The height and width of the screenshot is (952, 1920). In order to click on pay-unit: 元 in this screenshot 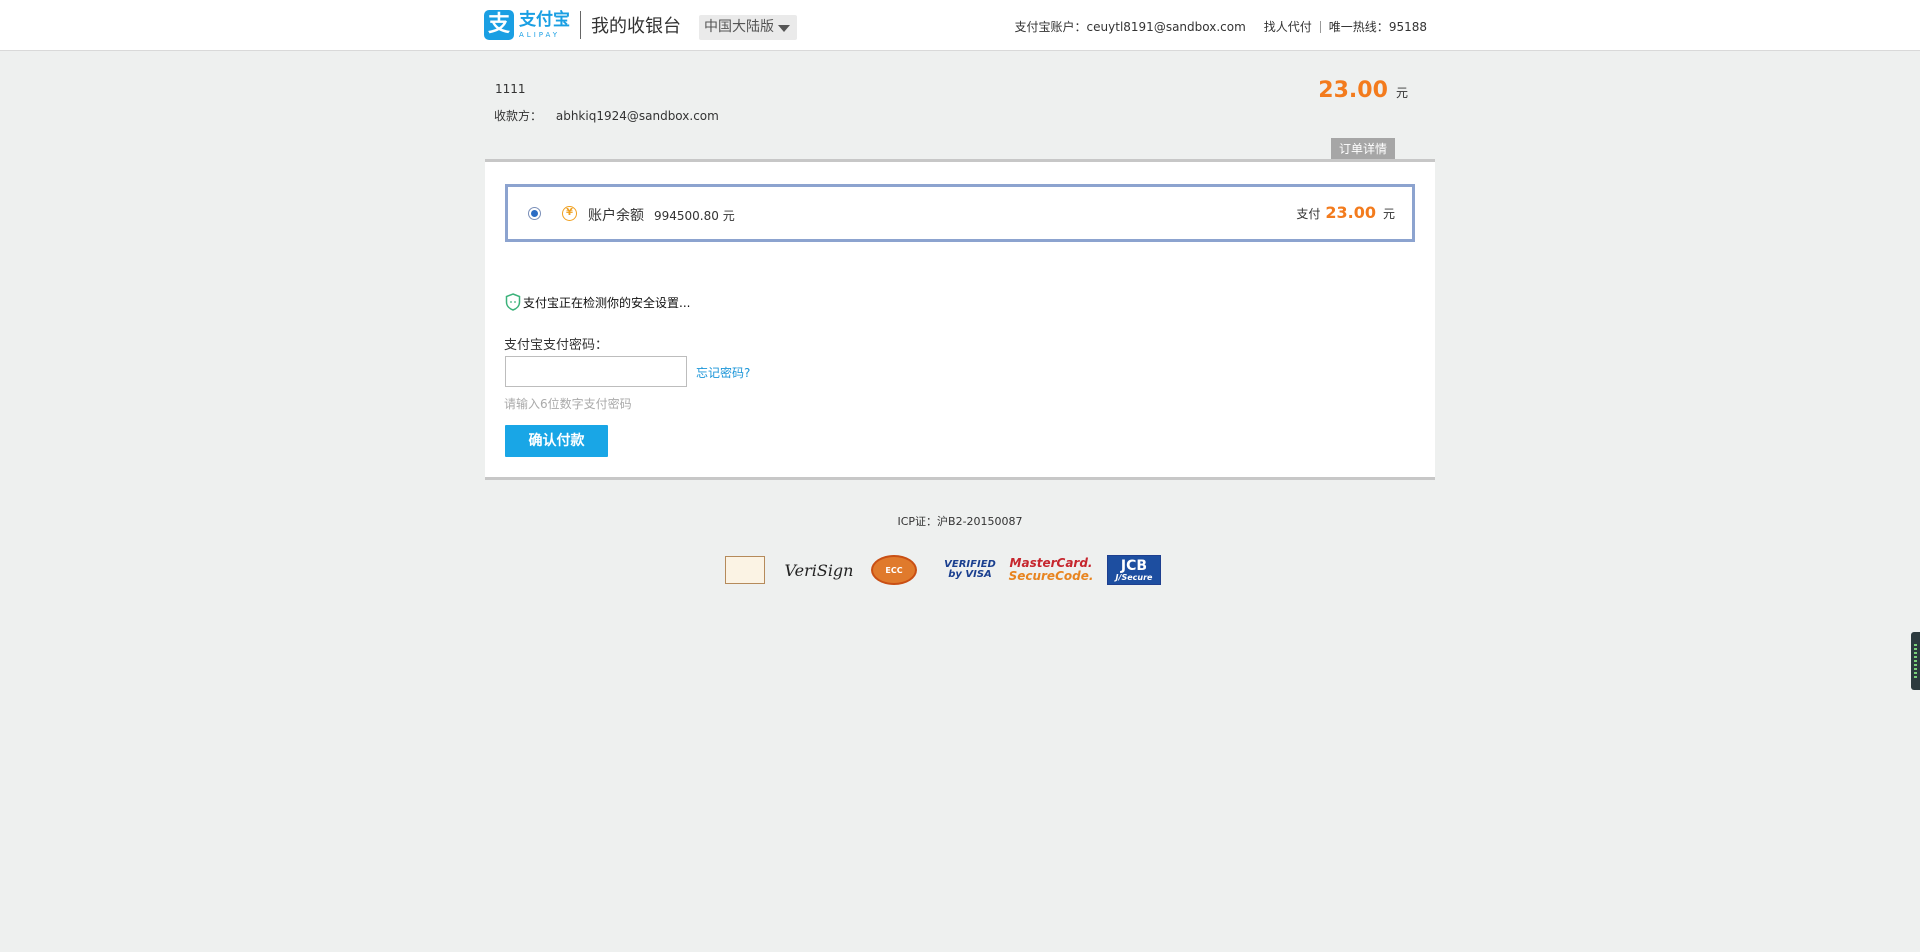, I will do `click(1388, 214)`.